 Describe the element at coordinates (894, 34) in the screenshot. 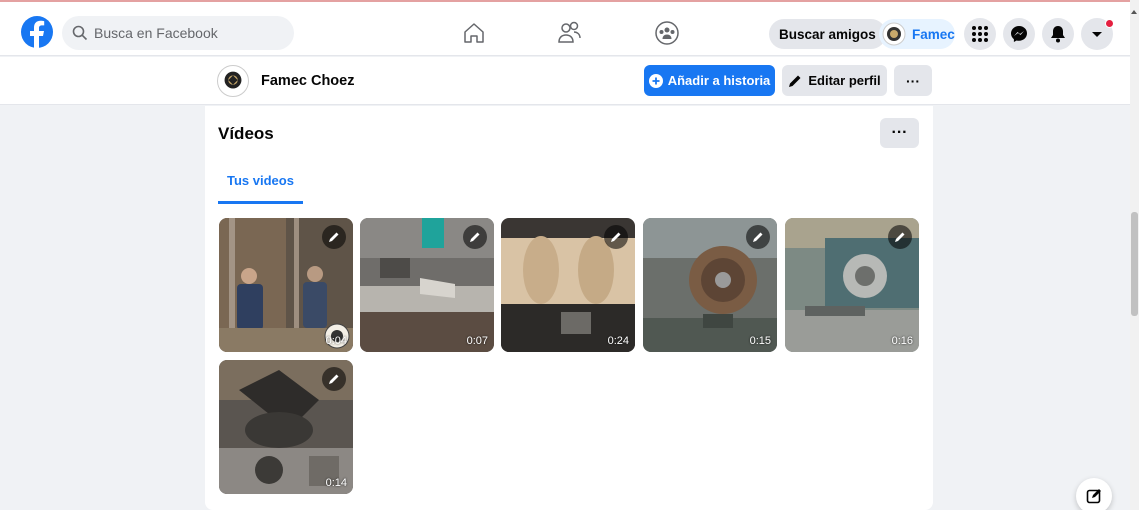

I see `avatar` at that location.